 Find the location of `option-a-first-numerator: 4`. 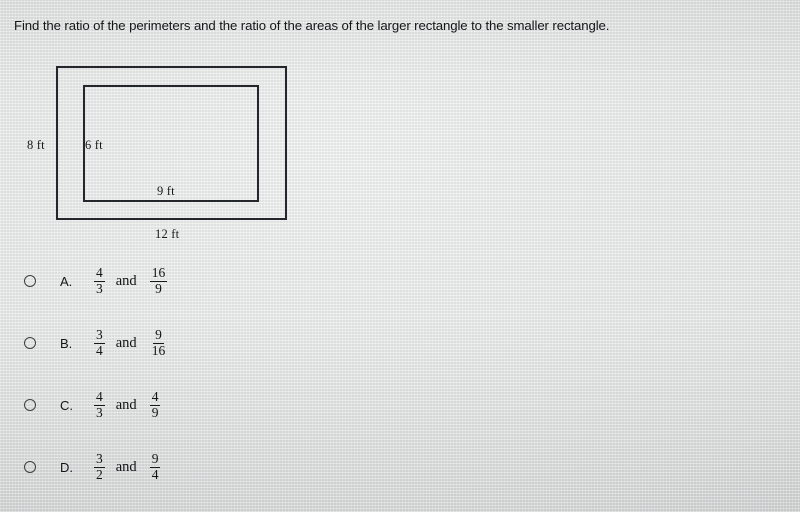

option-a-first-numerator: 4 is located at coordinates (99, 273).